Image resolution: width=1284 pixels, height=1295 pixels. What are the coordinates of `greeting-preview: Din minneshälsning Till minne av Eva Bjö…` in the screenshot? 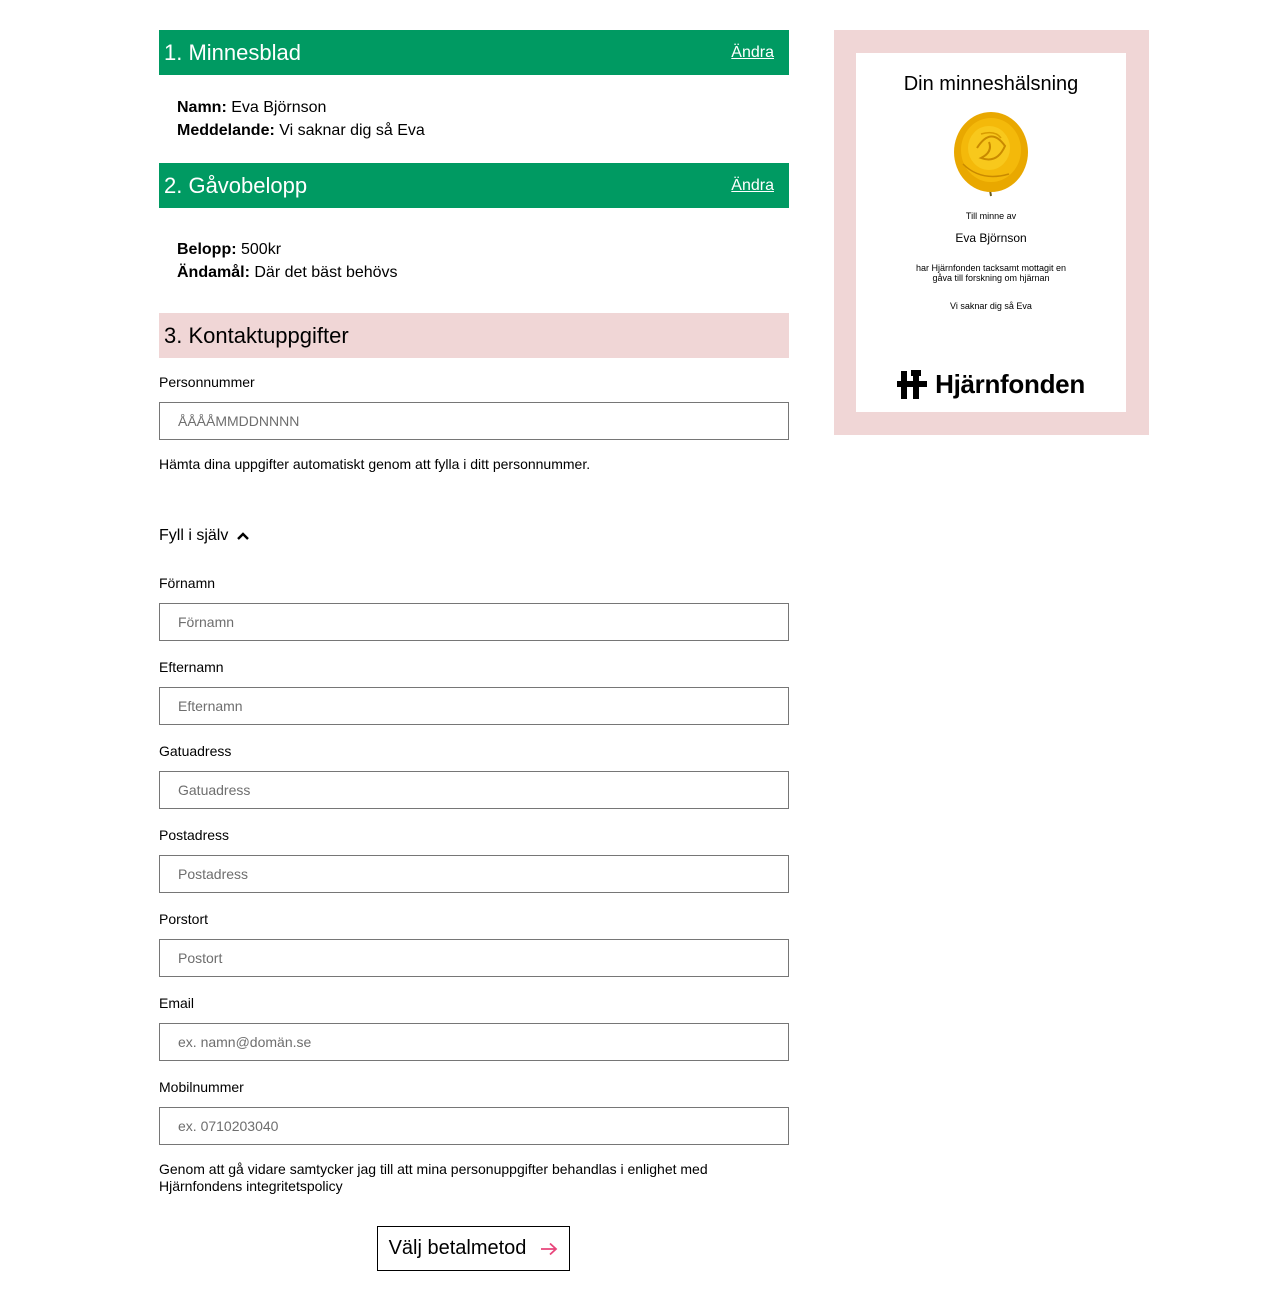 It's located at (991, 232).